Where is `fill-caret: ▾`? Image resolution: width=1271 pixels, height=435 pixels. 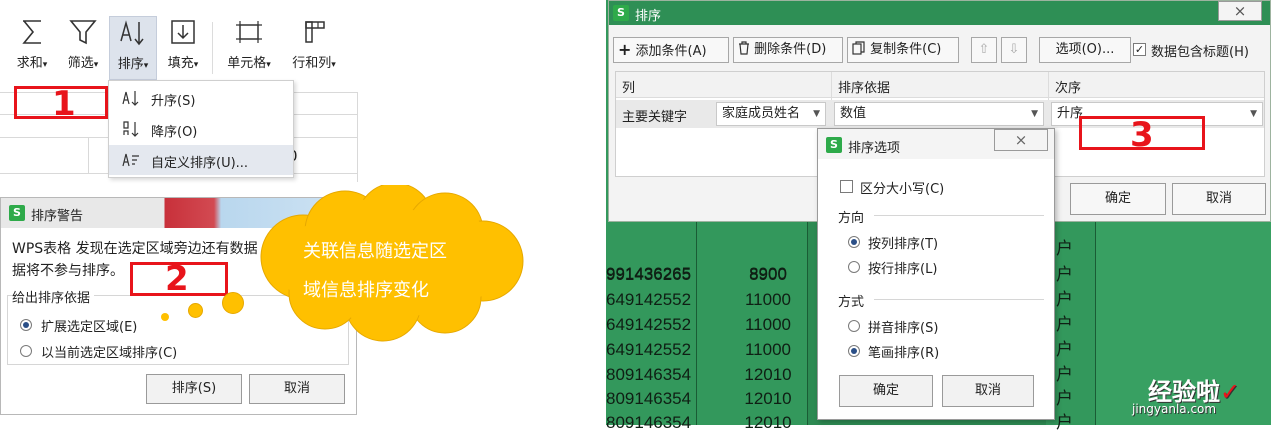
fill-caret: ▾ is located at coordinates (196, 65).